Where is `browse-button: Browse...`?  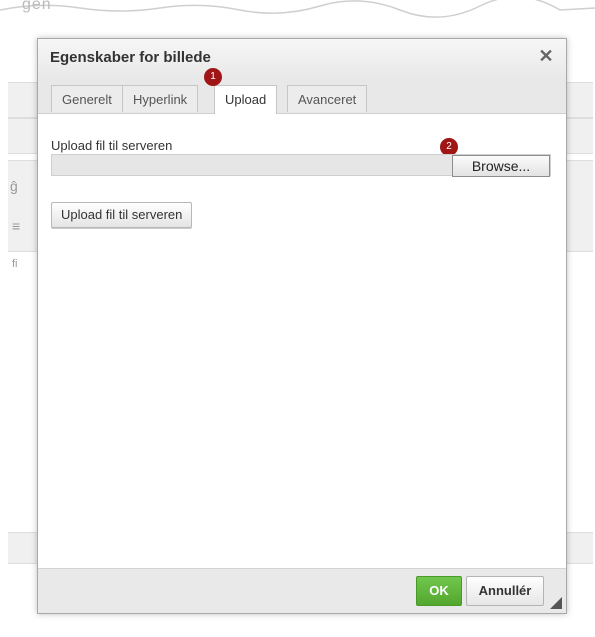
browse-button: Browse... is located at coordinates (501, 166).